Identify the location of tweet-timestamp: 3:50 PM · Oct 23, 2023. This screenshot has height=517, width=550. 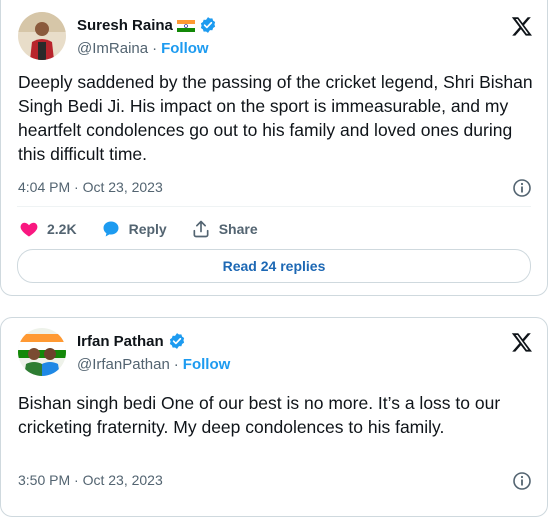
(90, 480).